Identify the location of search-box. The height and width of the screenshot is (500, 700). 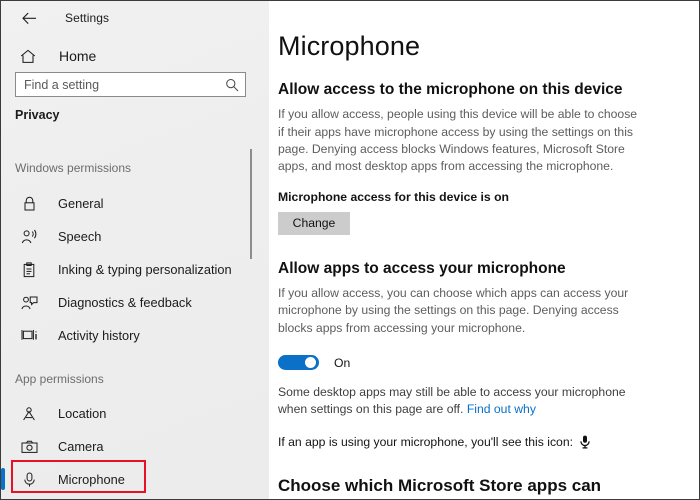
(130, 84).